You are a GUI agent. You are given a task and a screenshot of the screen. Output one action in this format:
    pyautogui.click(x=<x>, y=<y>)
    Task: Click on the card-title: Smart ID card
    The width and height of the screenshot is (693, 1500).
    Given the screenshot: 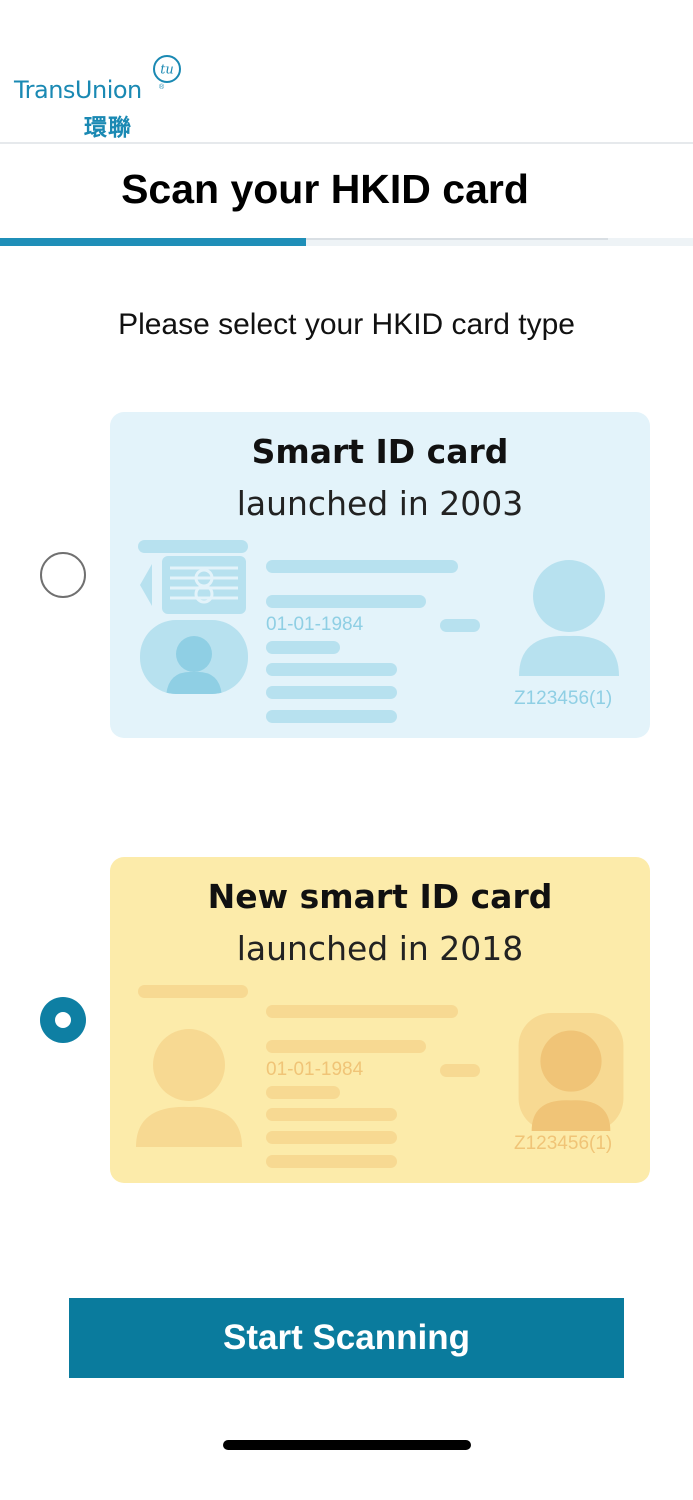 What is the action you would take?
    pyautogui.click(x=380, y=451)
    